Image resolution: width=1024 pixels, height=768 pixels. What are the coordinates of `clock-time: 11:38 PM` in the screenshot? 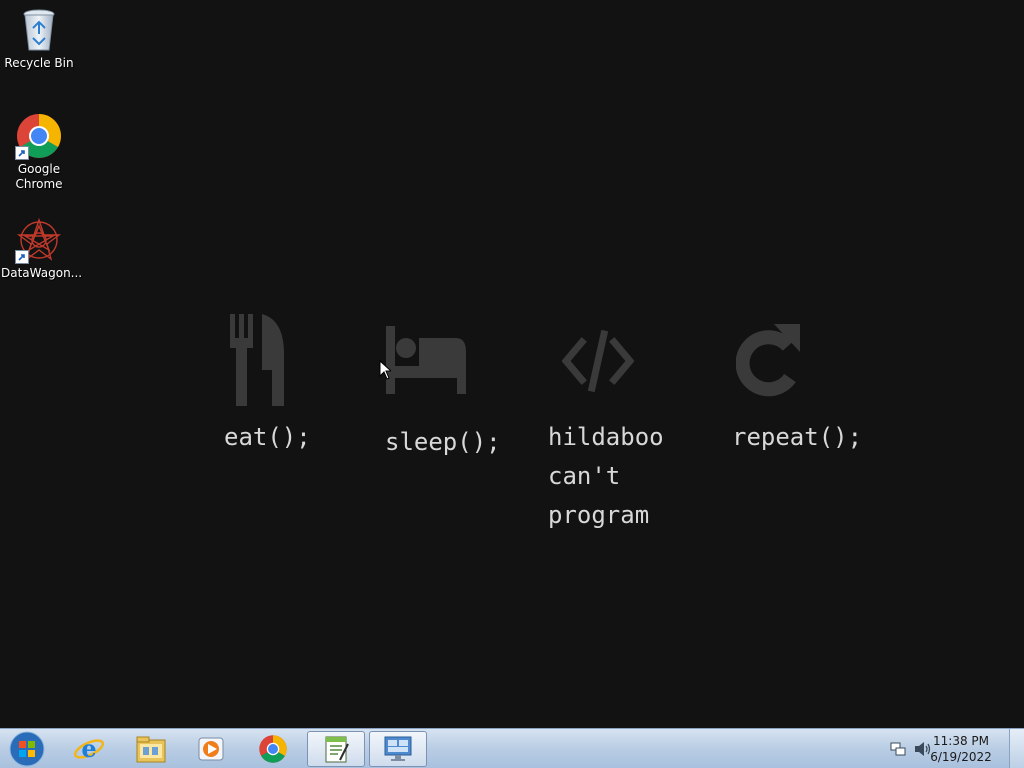 It's located at (961, 741).